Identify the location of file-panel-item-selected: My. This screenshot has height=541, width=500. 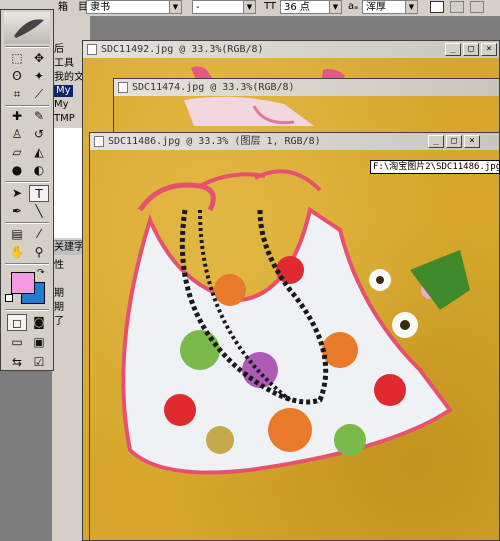
(63, 91).